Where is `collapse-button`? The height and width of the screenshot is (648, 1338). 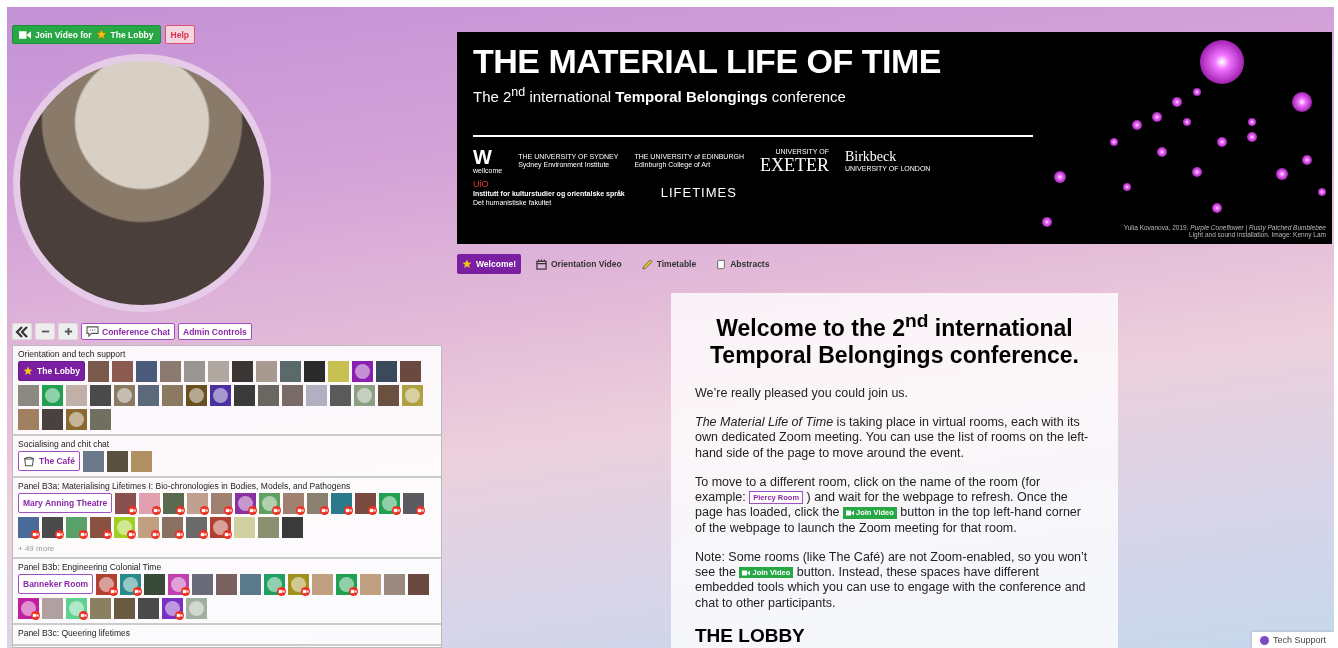
collapse-button is located at coordinates (22, 331).